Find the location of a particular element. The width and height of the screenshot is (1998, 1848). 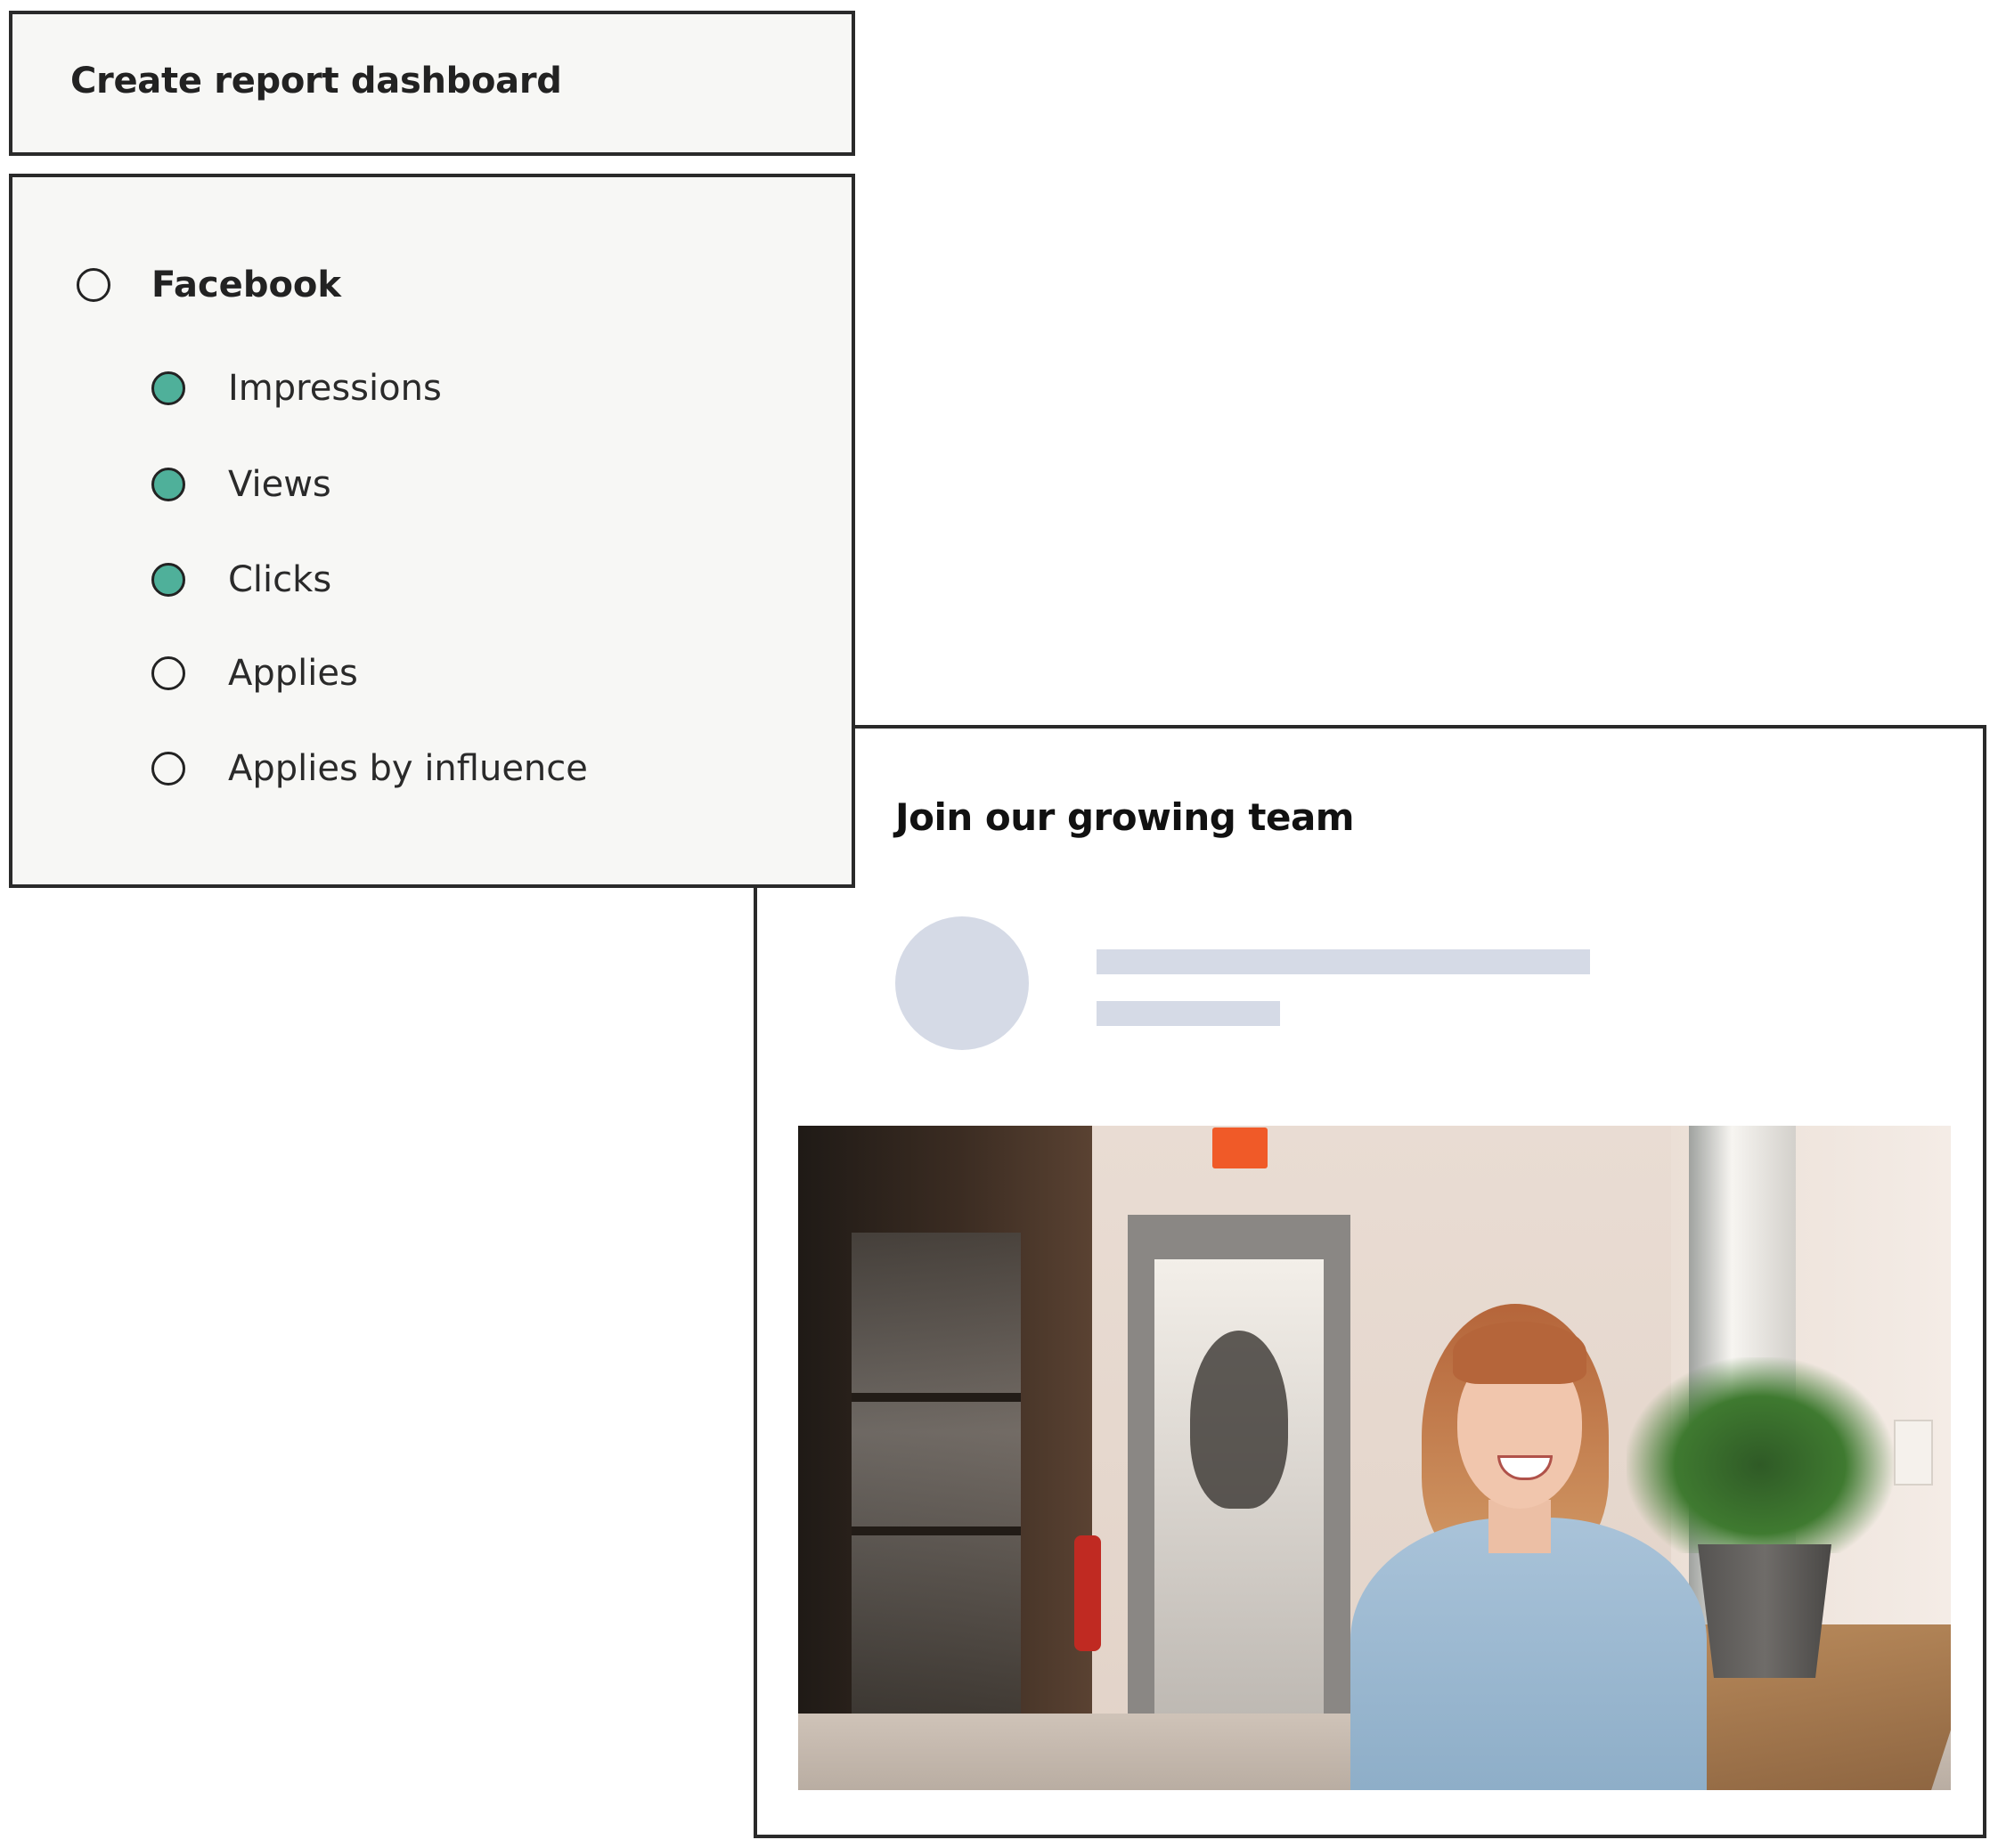

dashboard-title: Create report dashboard is located at coordinates (316, 81).